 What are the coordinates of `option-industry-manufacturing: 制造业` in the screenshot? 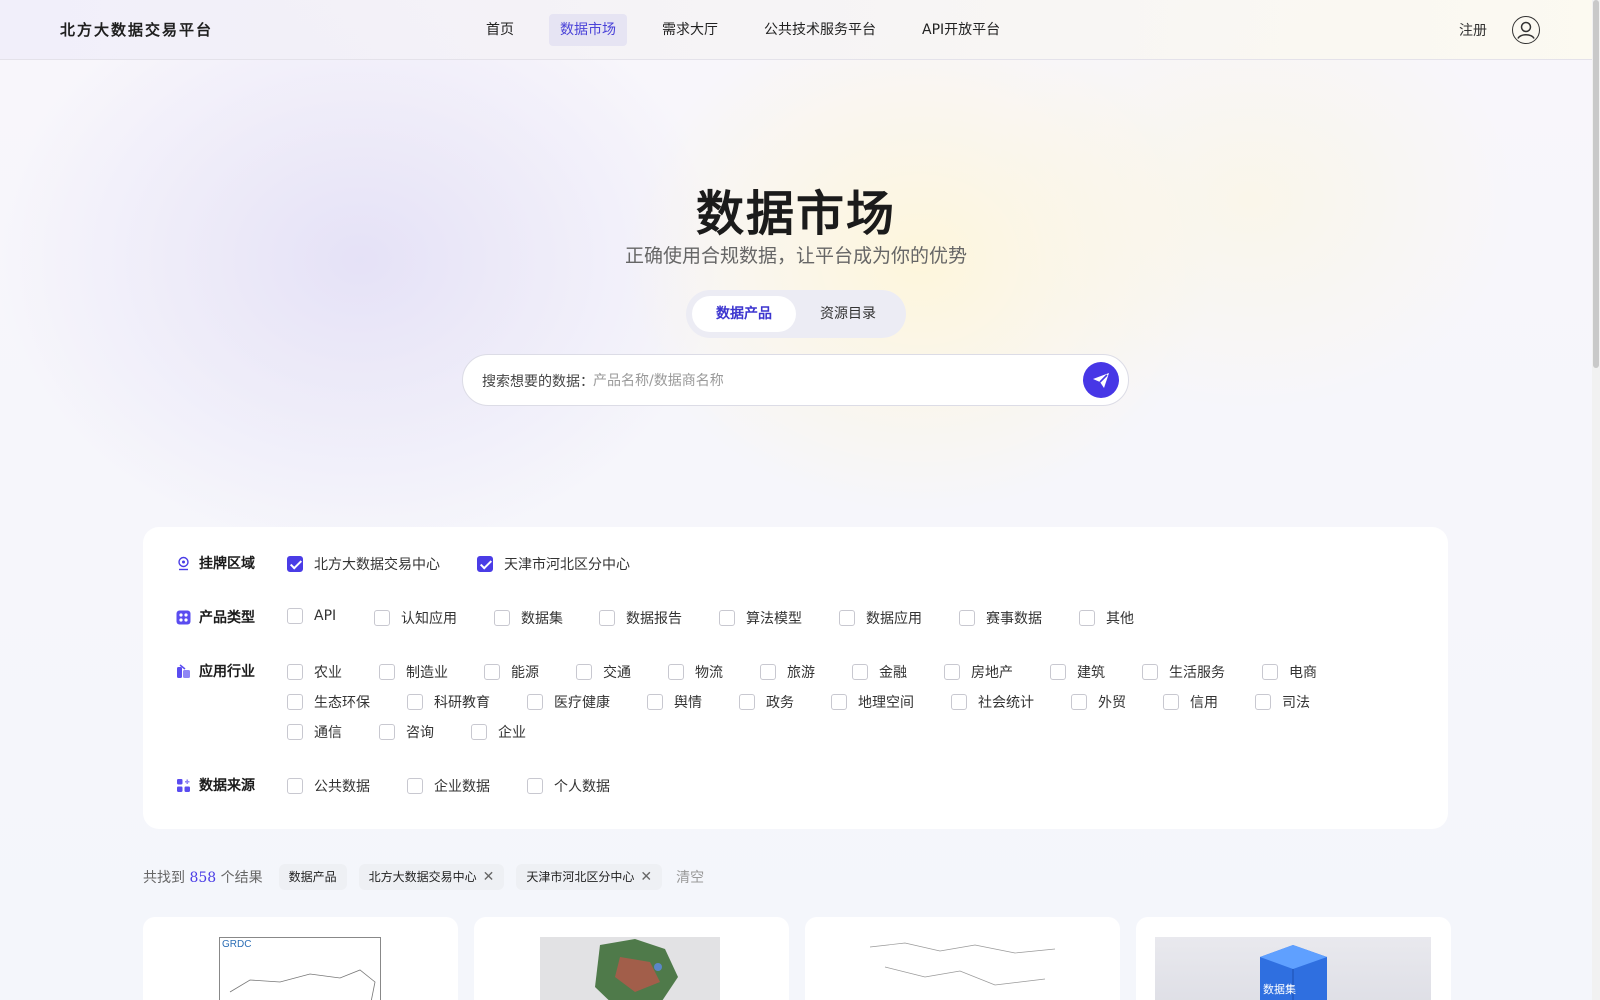 It's located at (413, 672).